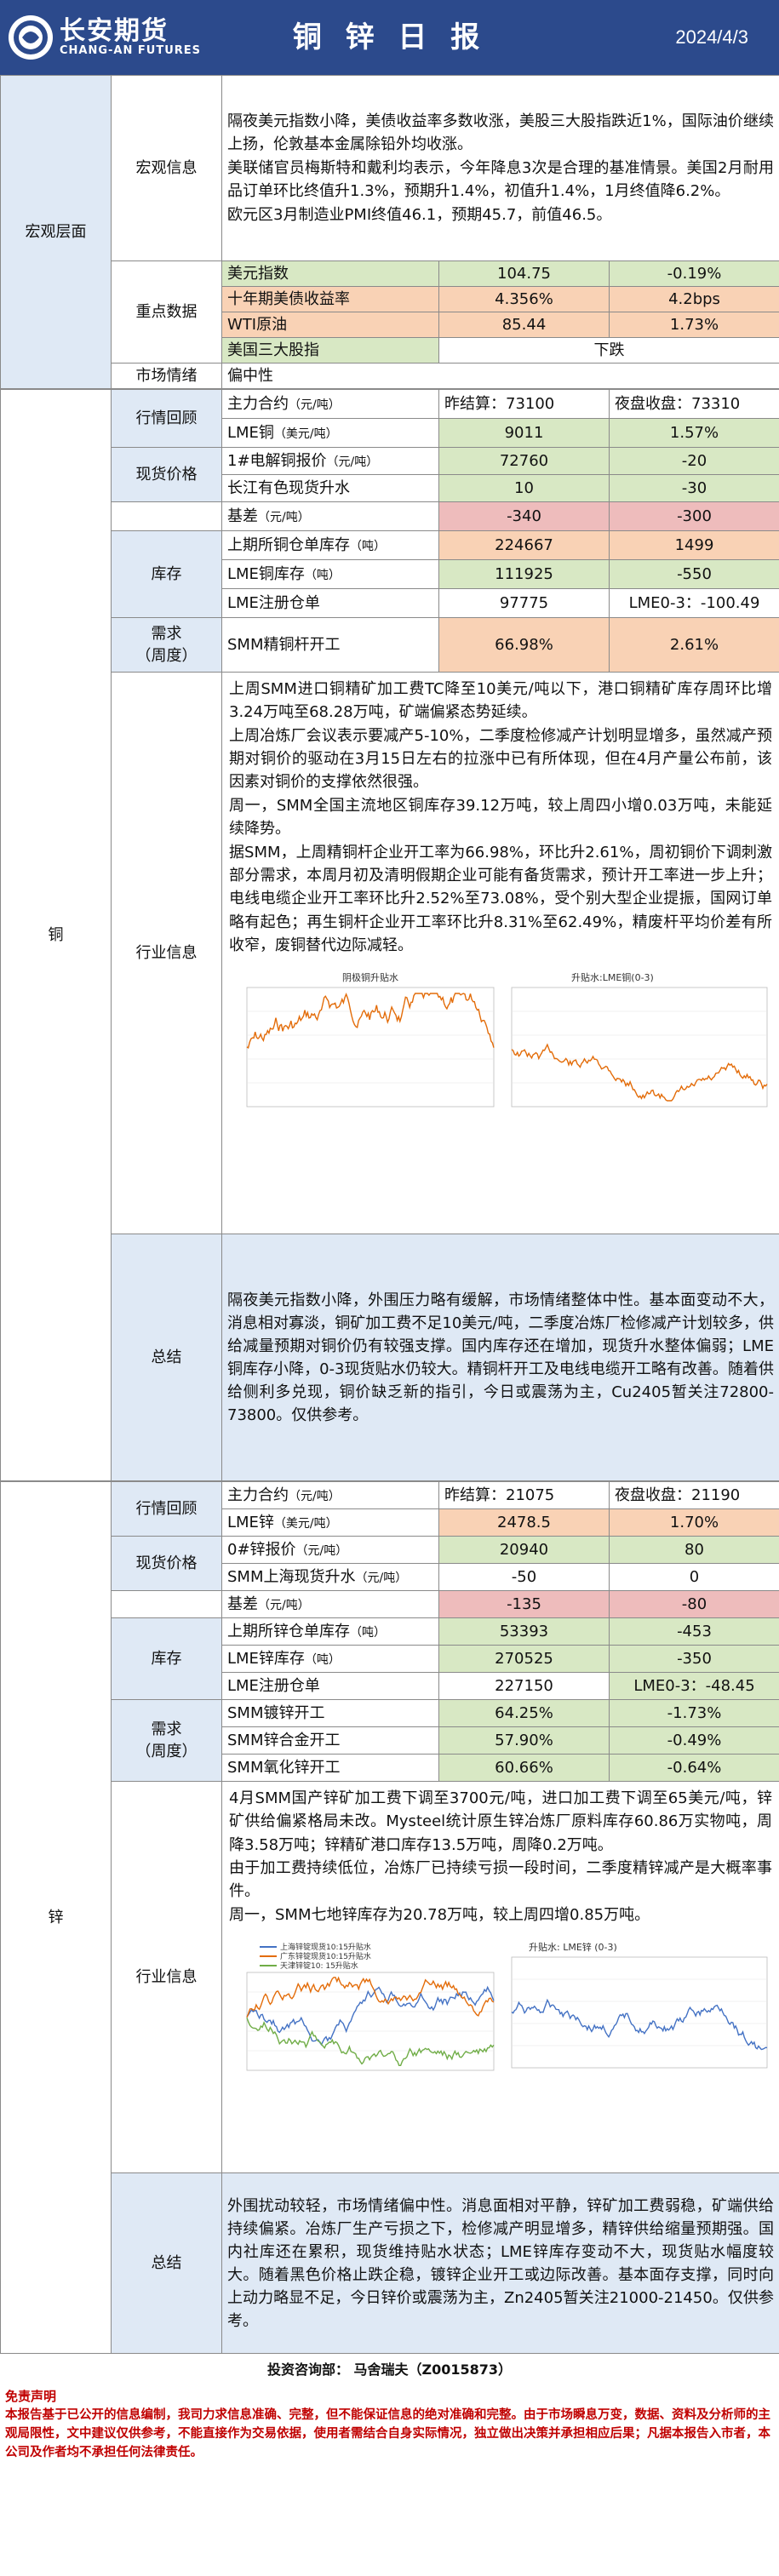 This screenshot has height=2576, width=779. Describe the element at coordinates (288, 545) in the screenshot. I see `copper-stock1-name: 上期所铜仓单库存` at that location.